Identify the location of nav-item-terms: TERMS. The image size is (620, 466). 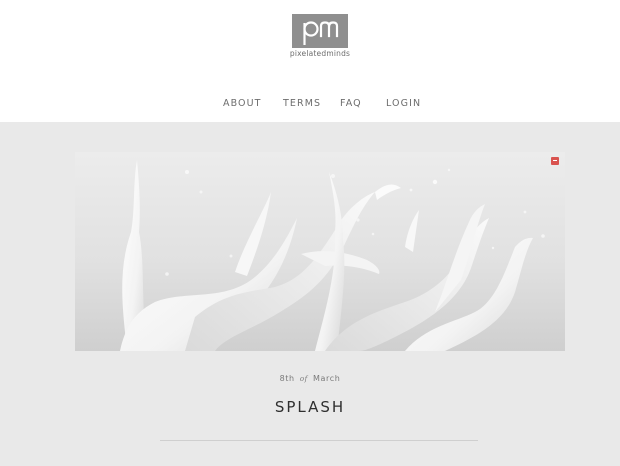
(302, 103).